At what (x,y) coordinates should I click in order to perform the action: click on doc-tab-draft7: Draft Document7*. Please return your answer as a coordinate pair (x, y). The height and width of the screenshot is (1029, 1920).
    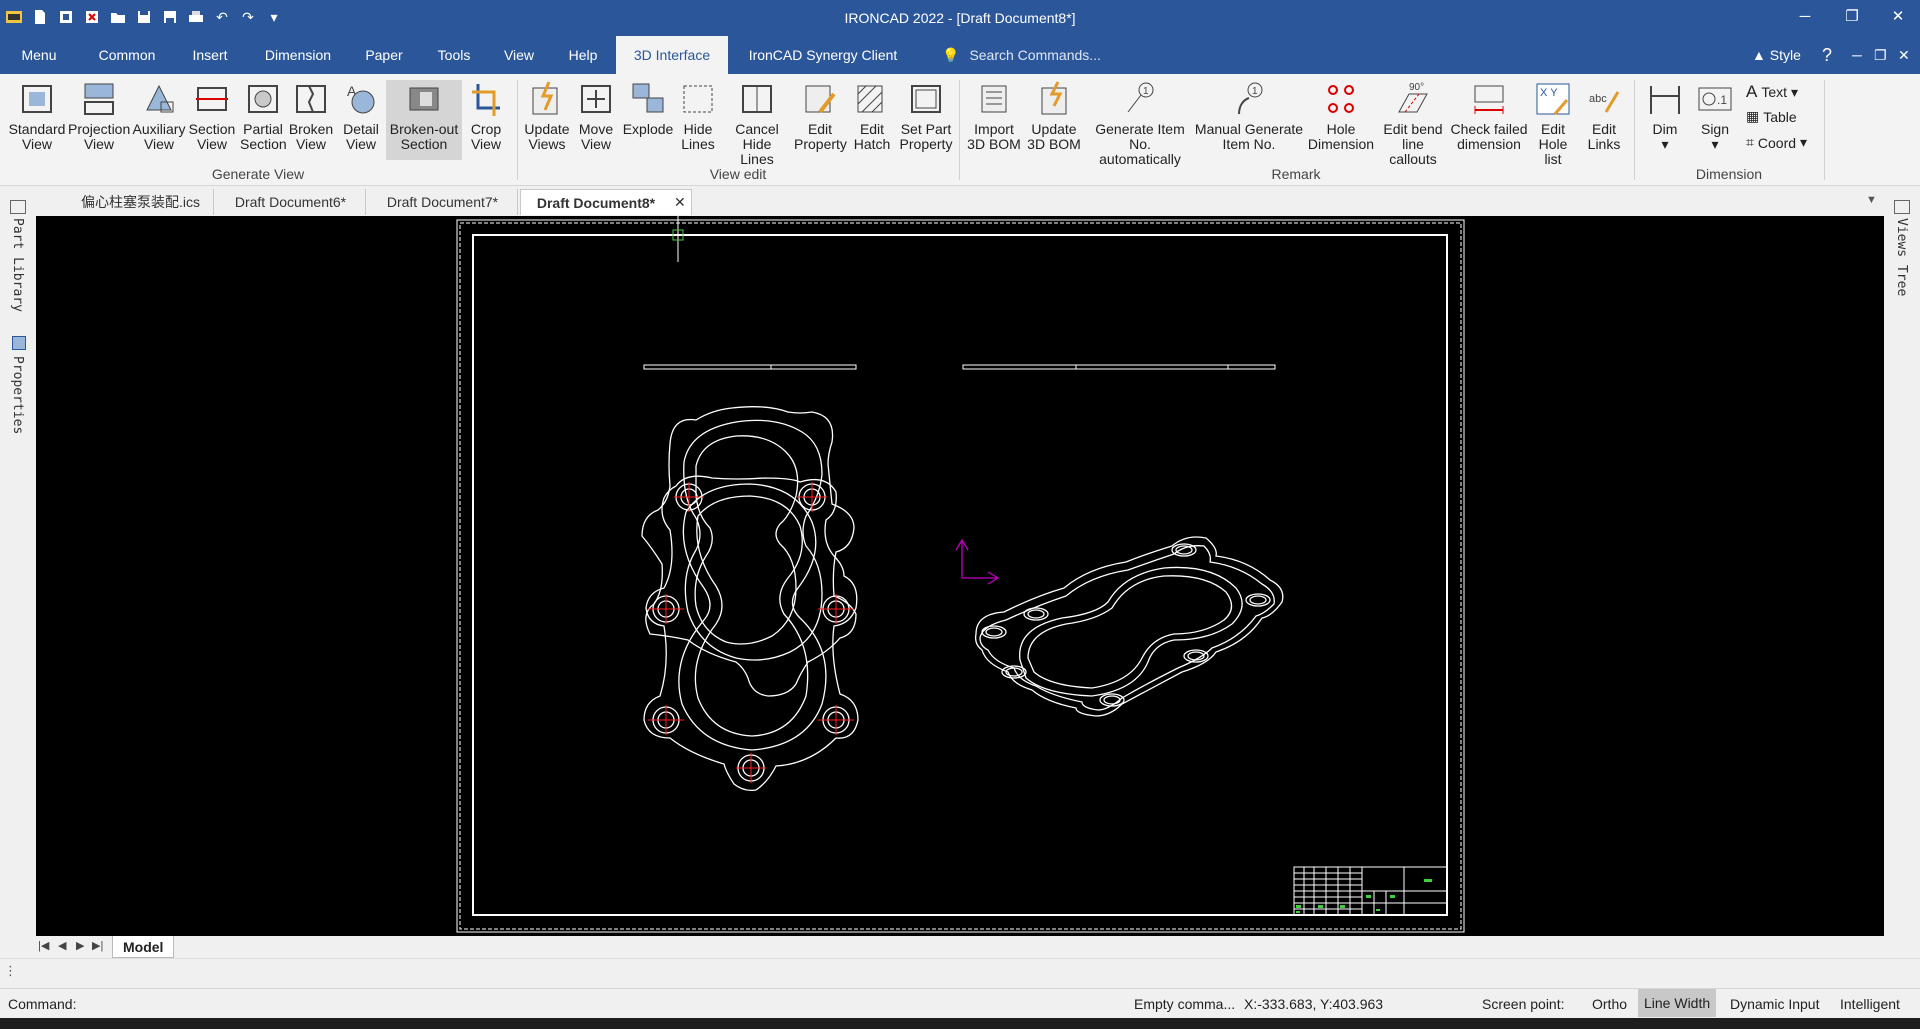
    Looking at the image, I should click on (443, 202).